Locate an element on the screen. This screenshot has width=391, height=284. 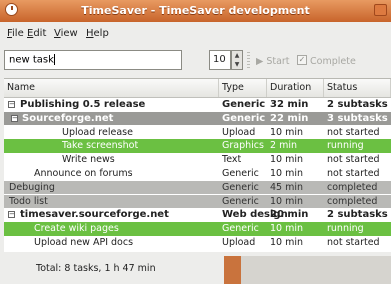
task-duration: 45 min is located at coordinates (287, 187).